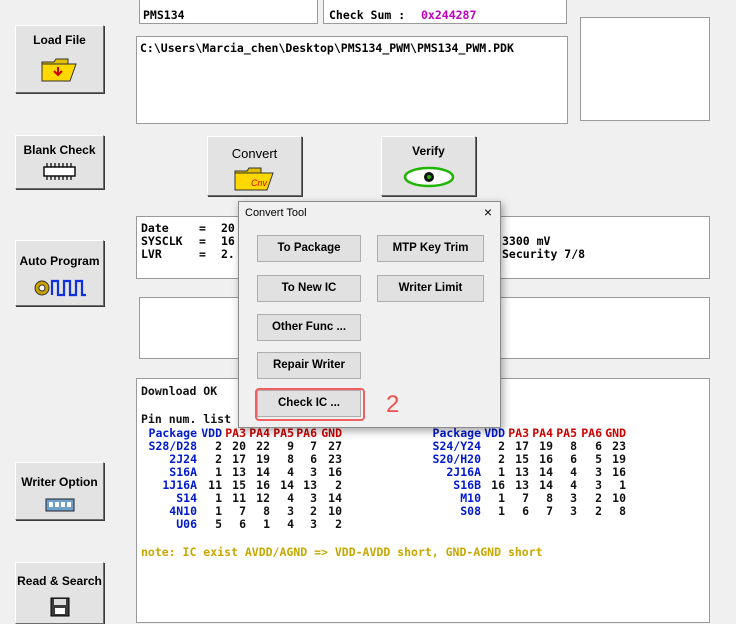 The width and height of the screenshot is (736, 624). Describe the element at coordinates (228, 228) in the screenshot. I see `info-value: 20` at that location.